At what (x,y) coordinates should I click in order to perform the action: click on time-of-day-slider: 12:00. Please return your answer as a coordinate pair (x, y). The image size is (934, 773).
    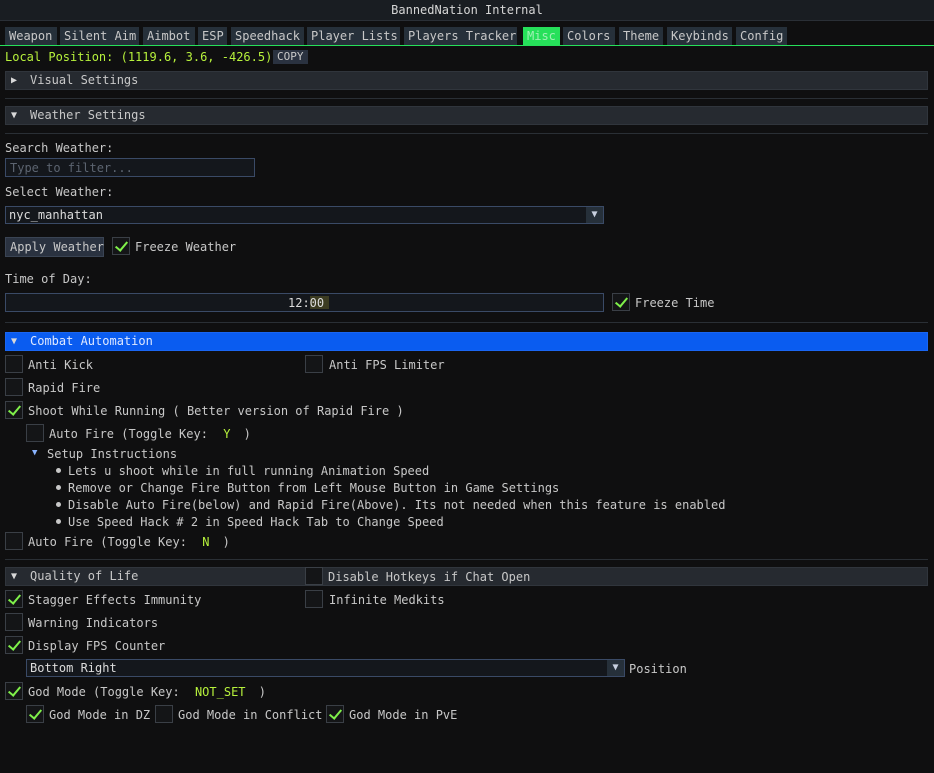
    Looking at the image, I should click on (304, 302).